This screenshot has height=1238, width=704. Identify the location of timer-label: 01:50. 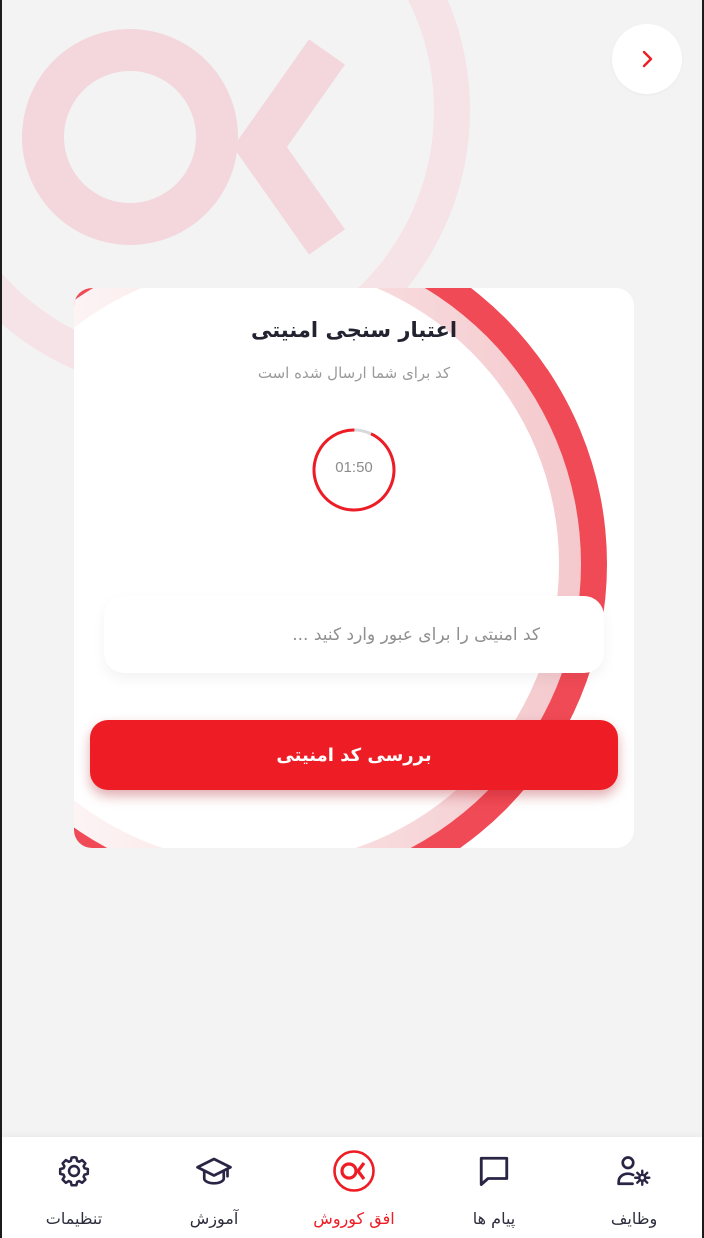
(354, 467).